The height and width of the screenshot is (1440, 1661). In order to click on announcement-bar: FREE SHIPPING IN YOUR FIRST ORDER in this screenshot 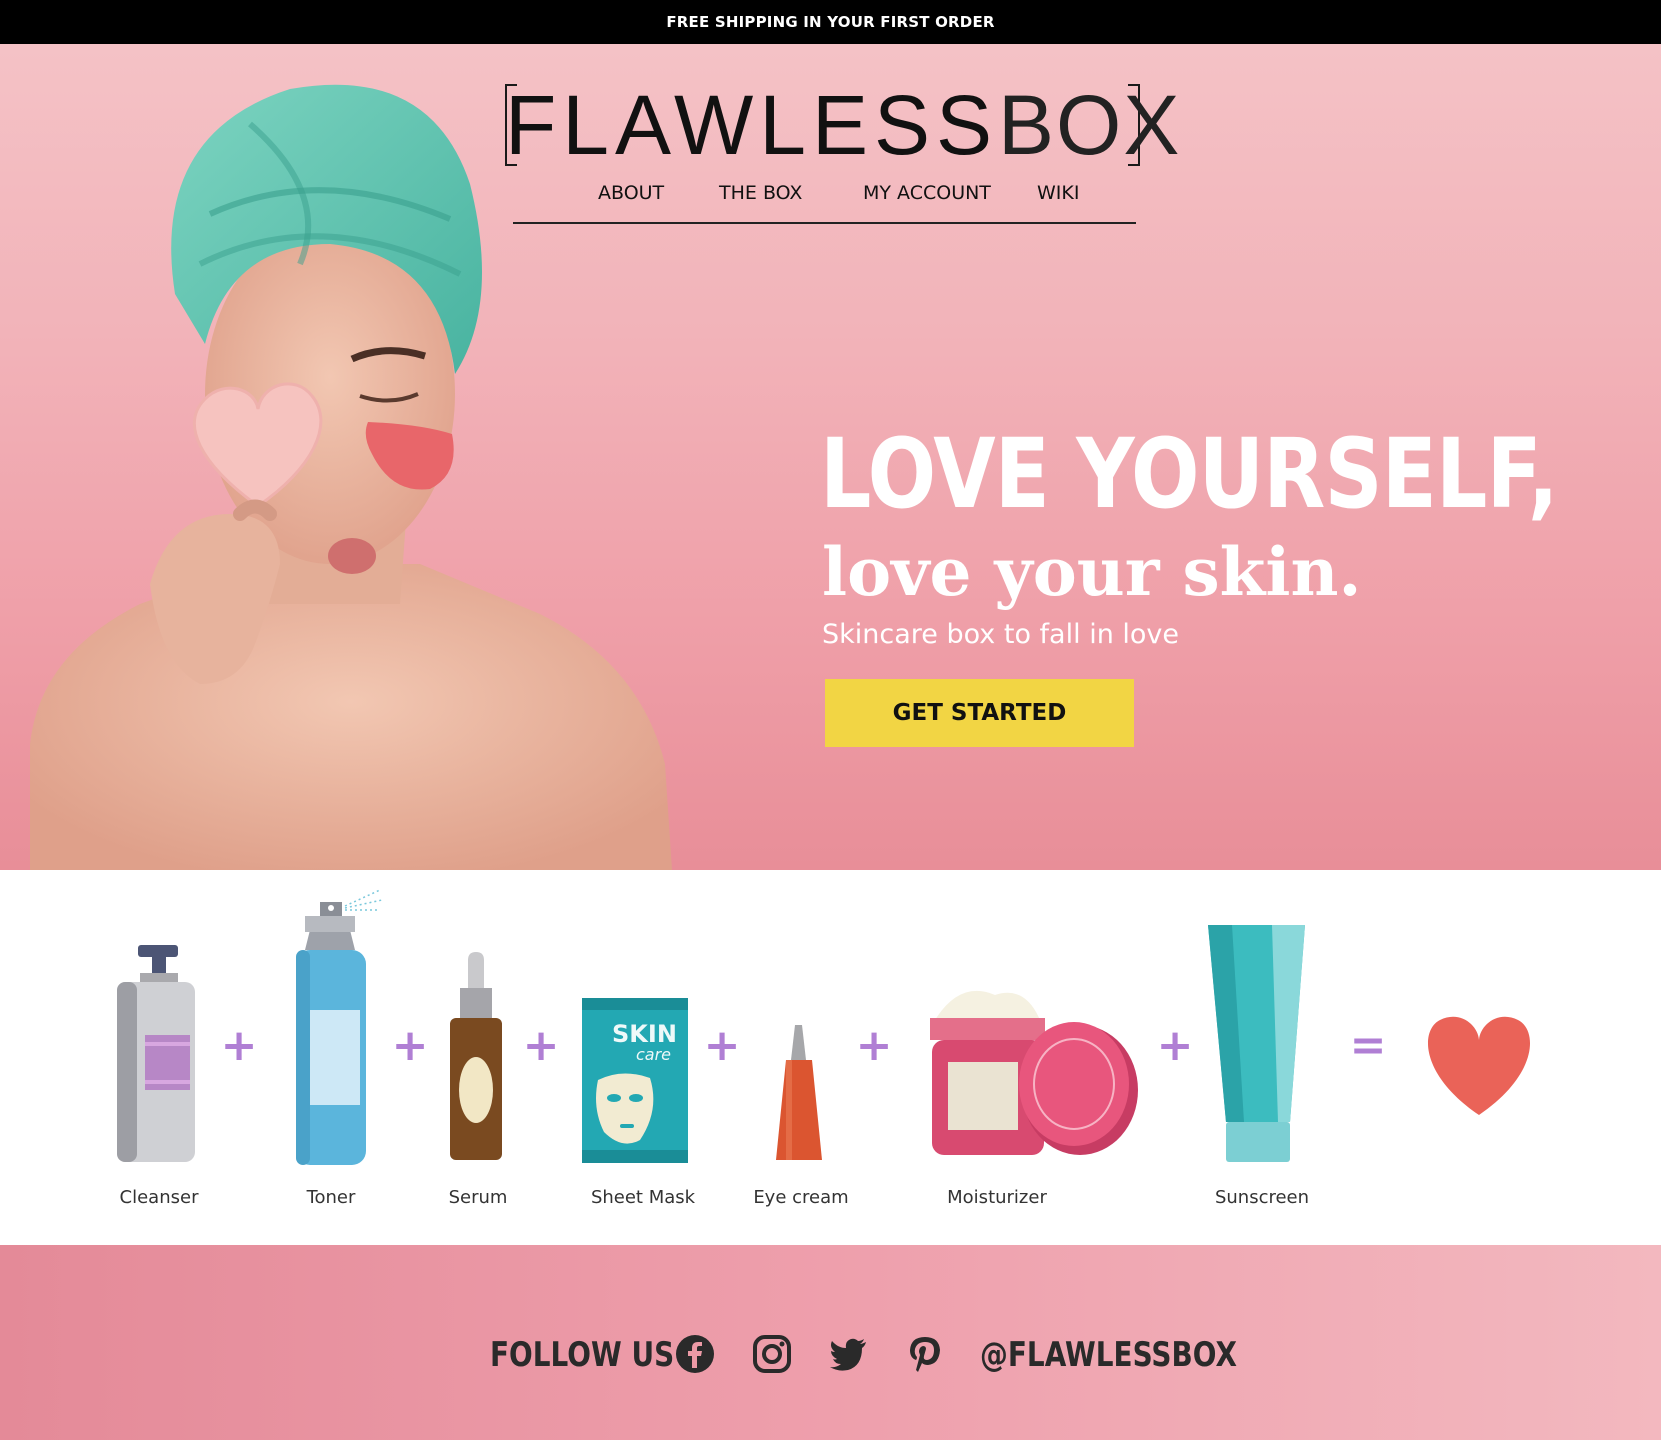, I will do `click(830, 22)`.